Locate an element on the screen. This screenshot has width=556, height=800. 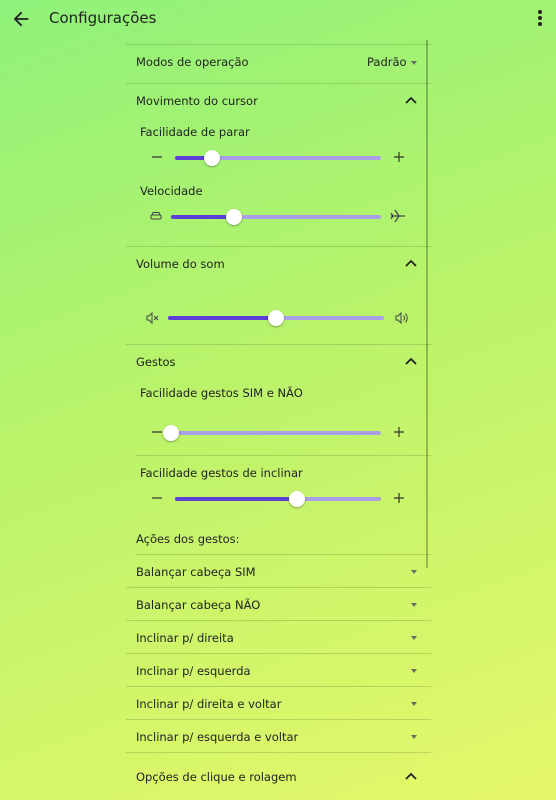
gesture-action-label: Inclinar p/ direita is located at coordinates (185, 638).